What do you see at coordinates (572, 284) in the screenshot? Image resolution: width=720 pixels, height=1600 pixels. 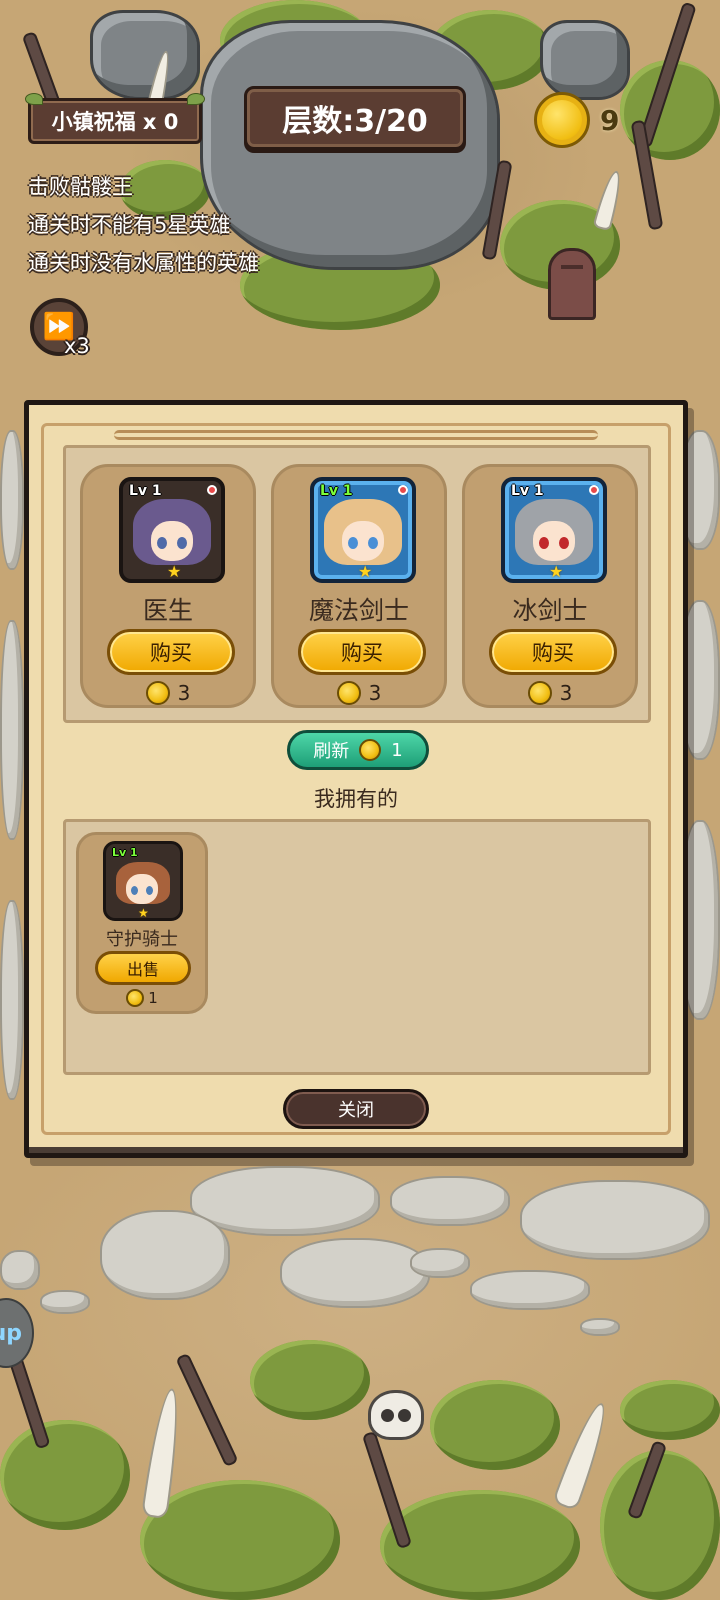 I see `tombstone` at bounding box center [572, 284].